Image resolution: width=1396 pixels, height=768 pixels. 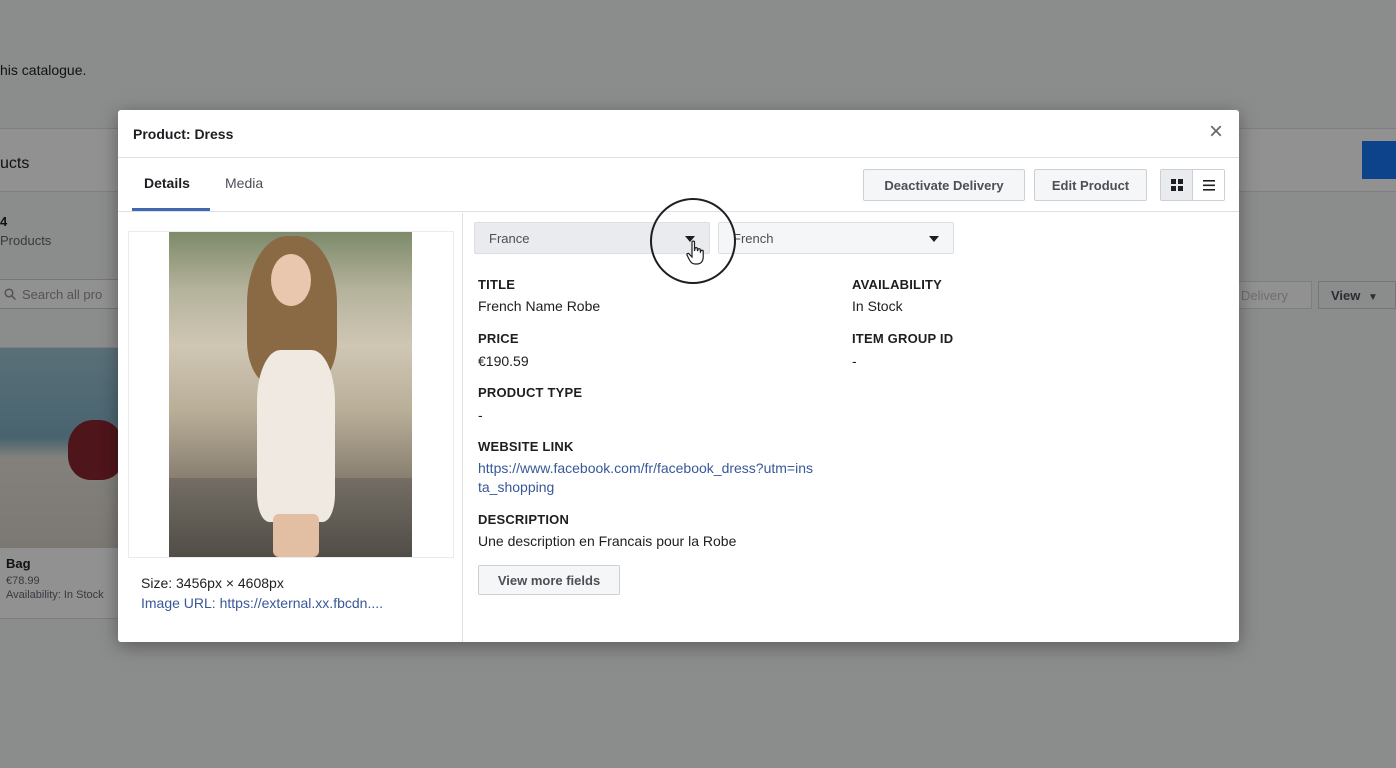 I want to click on item-group-id-value: -, so click(x=854, y=361).